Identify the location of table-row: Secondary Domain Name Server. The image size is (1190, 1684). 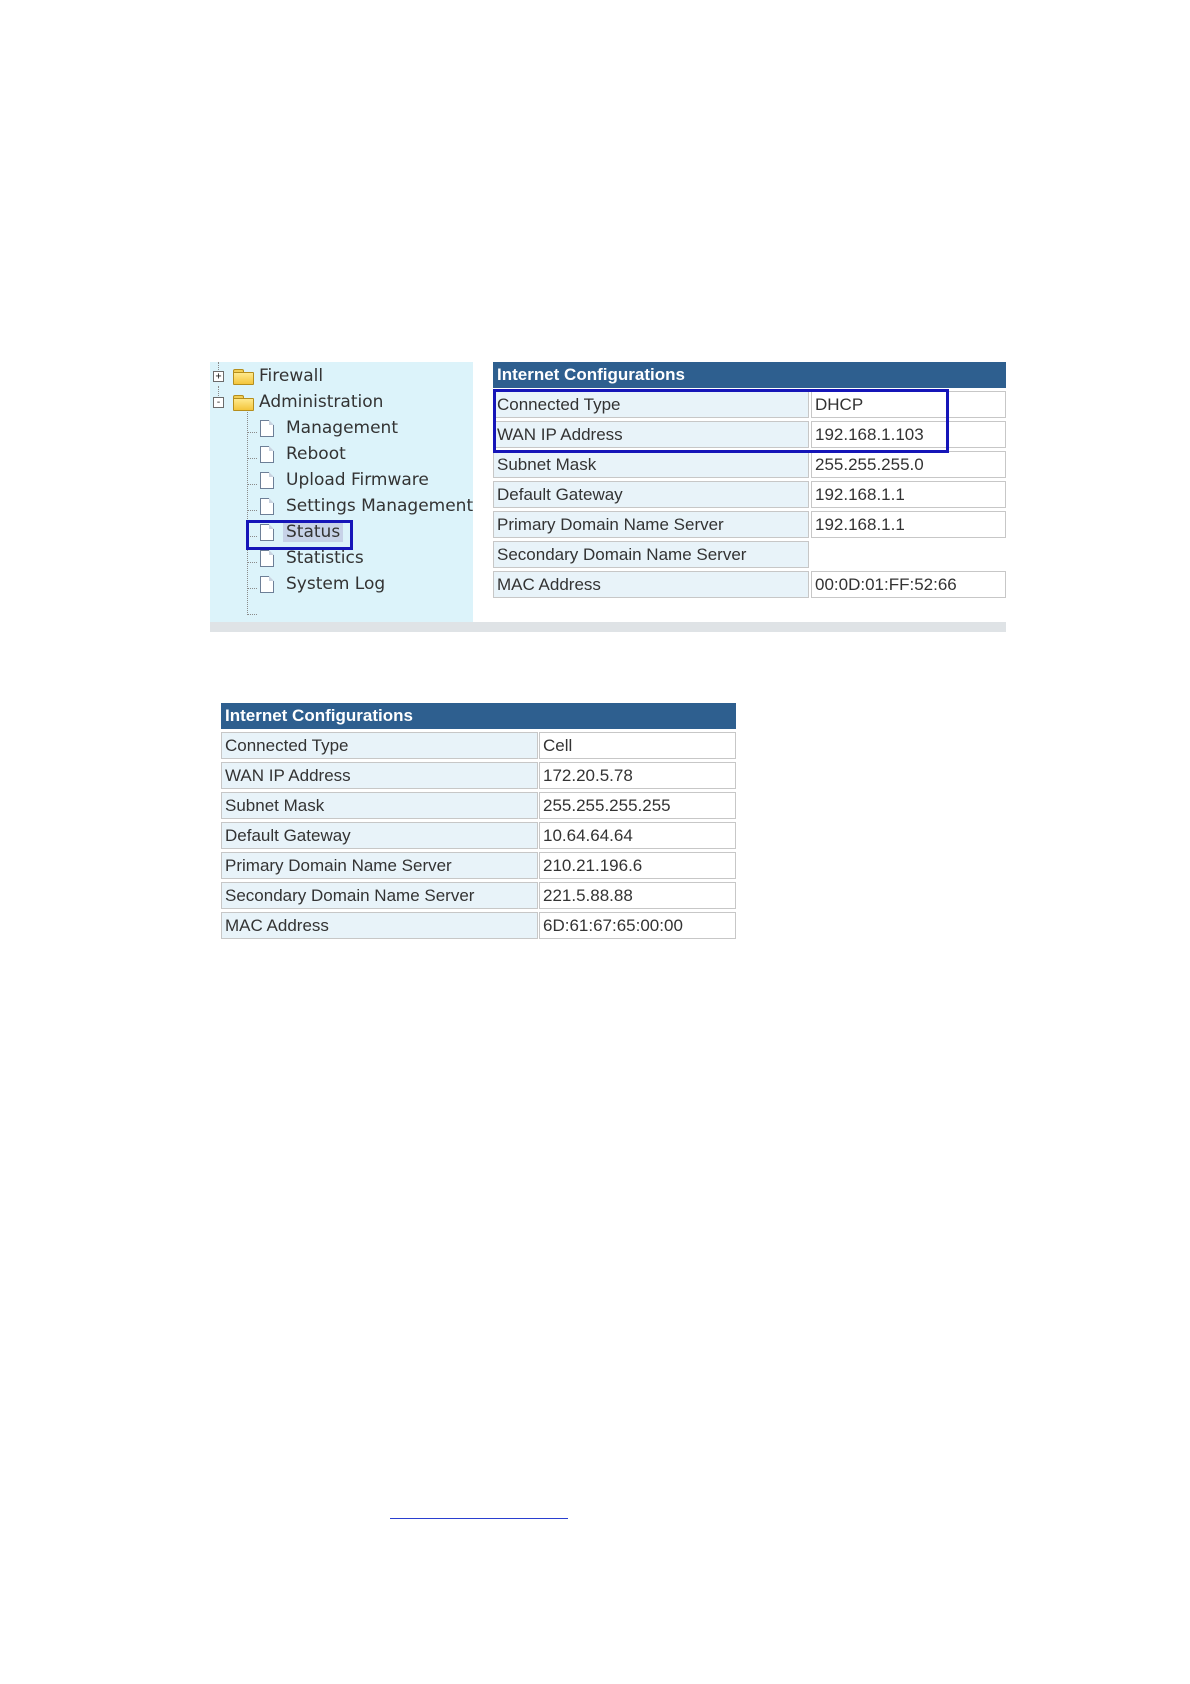
(749, 553).